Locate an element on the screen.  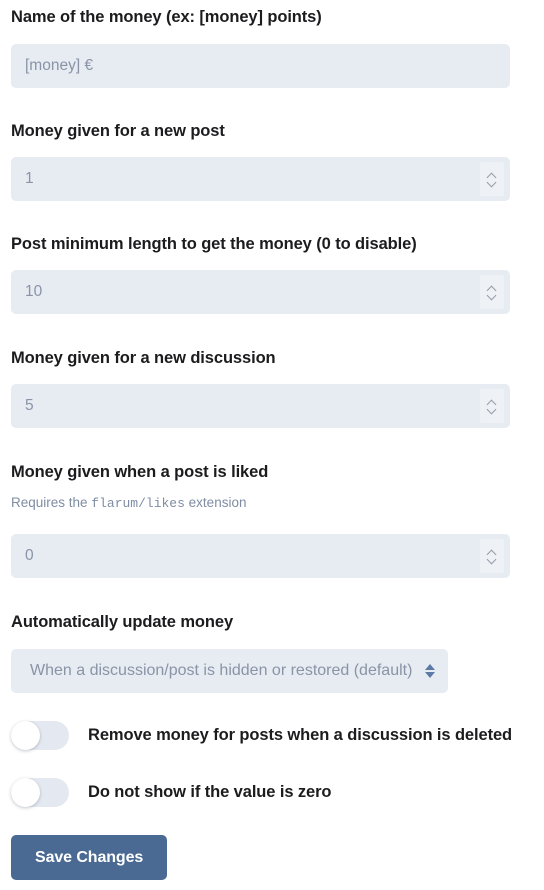
money-name-input is located at coordinates (260, 66).